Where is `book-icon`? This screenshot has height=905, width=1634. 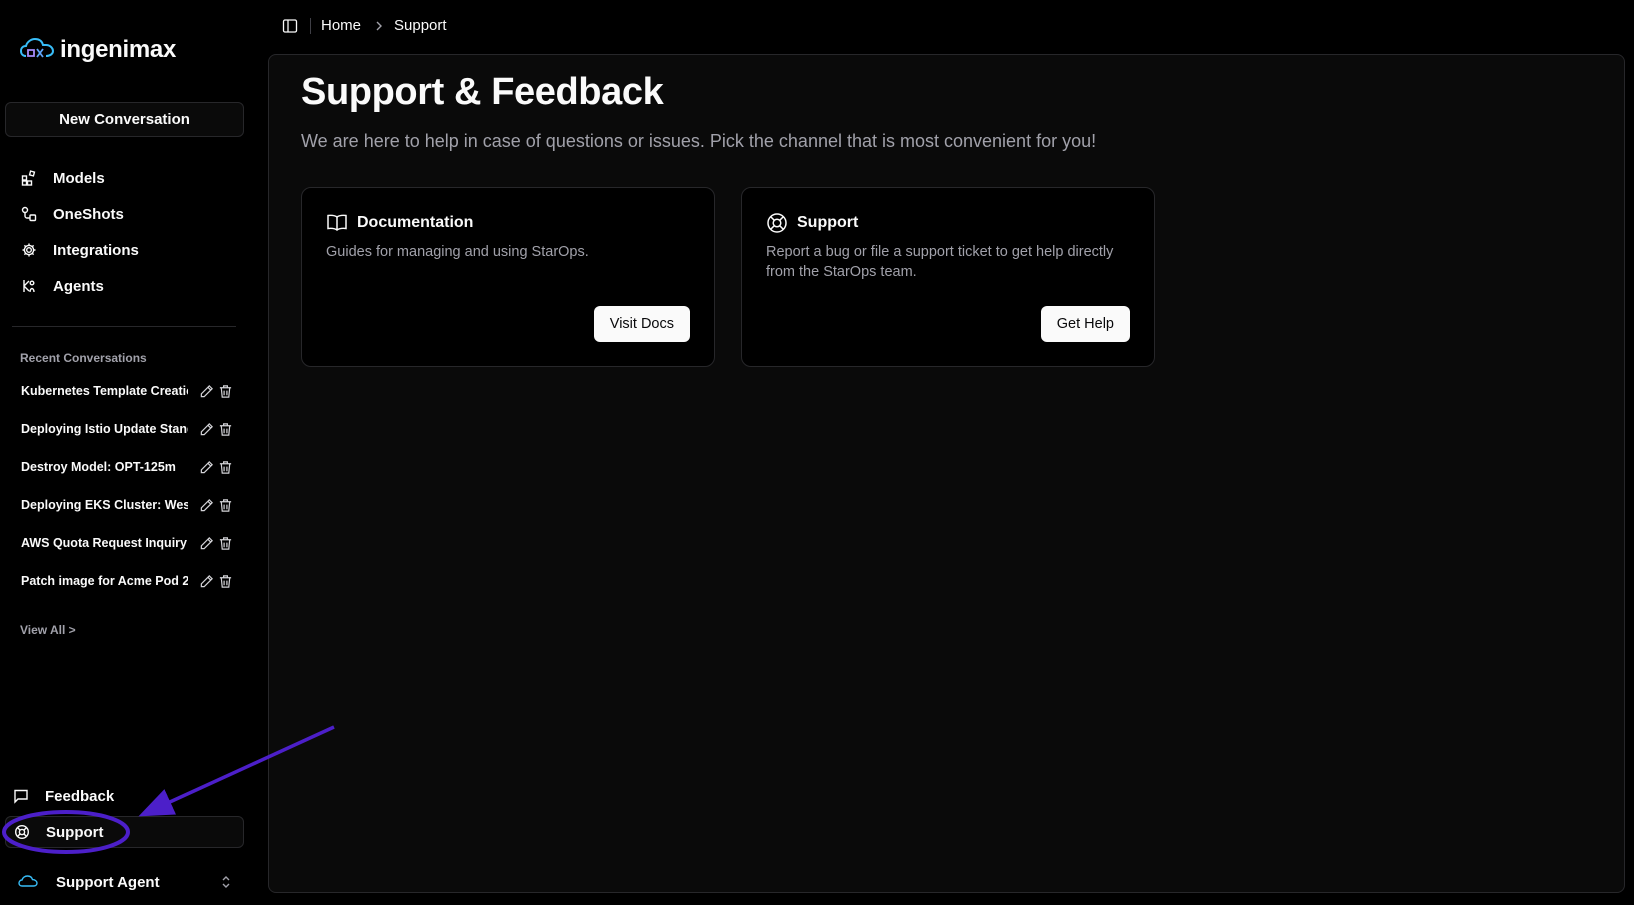 book-icon is located at coordinates (337, 222).